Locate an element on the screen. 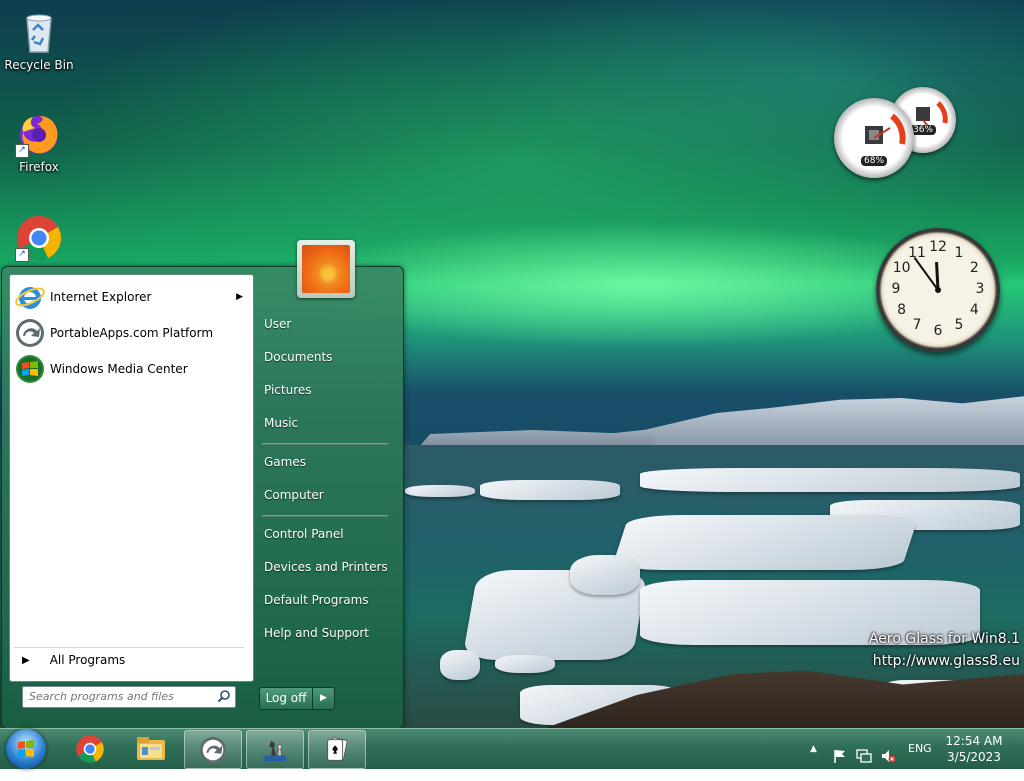  submenu-arrow-icon: ▶ is located at coordinates (239, 297).